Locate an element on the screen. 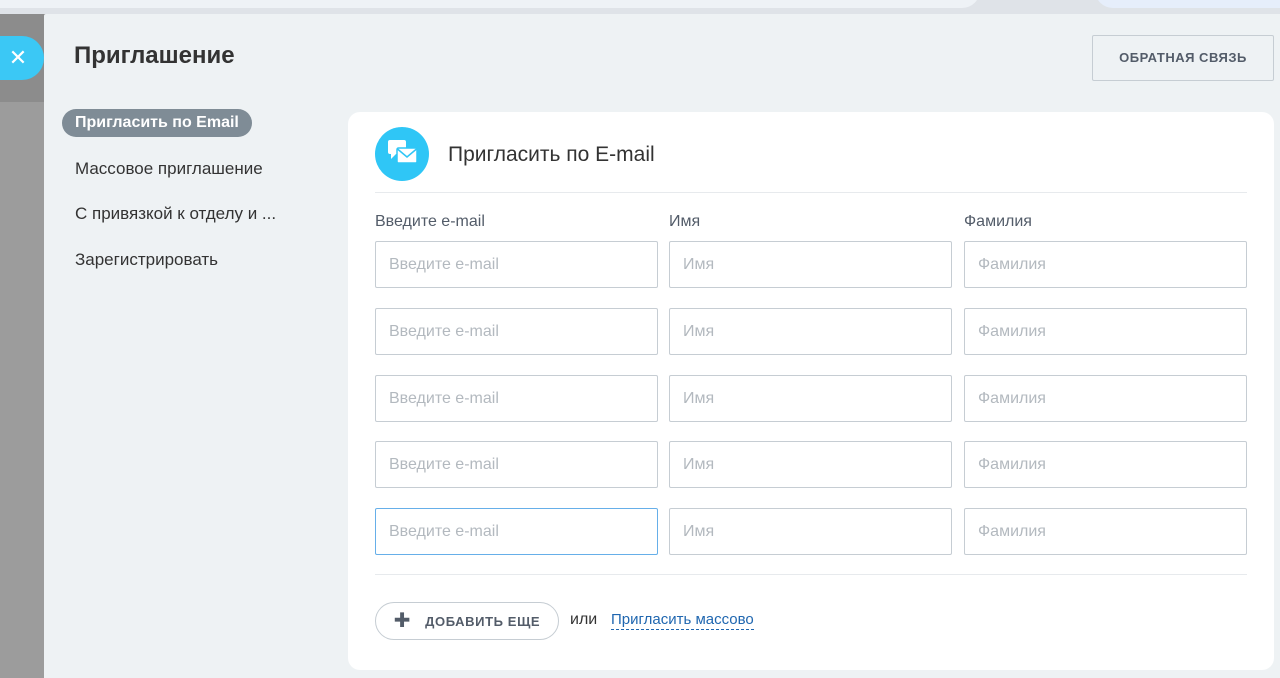 The height and width of the screenshot is (678, 1280). name-column-label: Имя is located at coordinates (685, 221).